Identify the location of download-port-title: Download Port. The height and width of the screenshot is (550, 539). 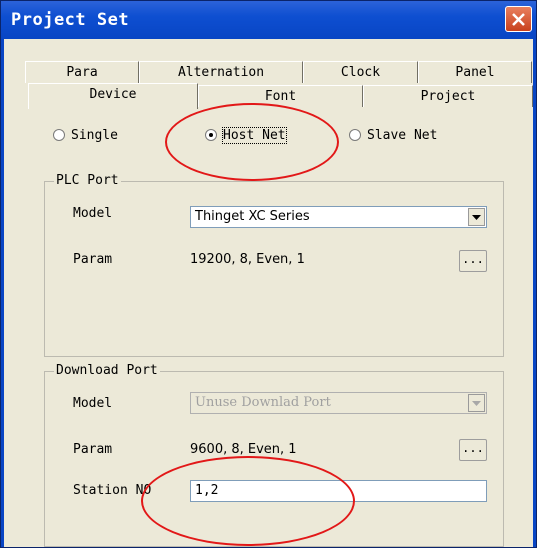
(107, 370).